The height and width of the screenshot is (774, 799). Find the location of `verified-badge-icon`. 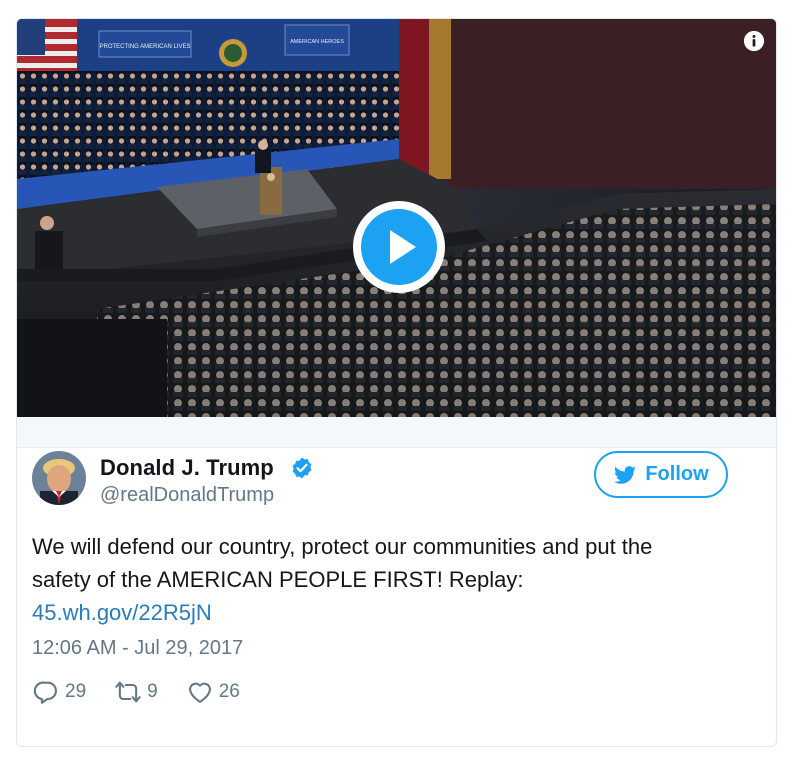

verified-badge-icon is located at coordinates (302, 468).